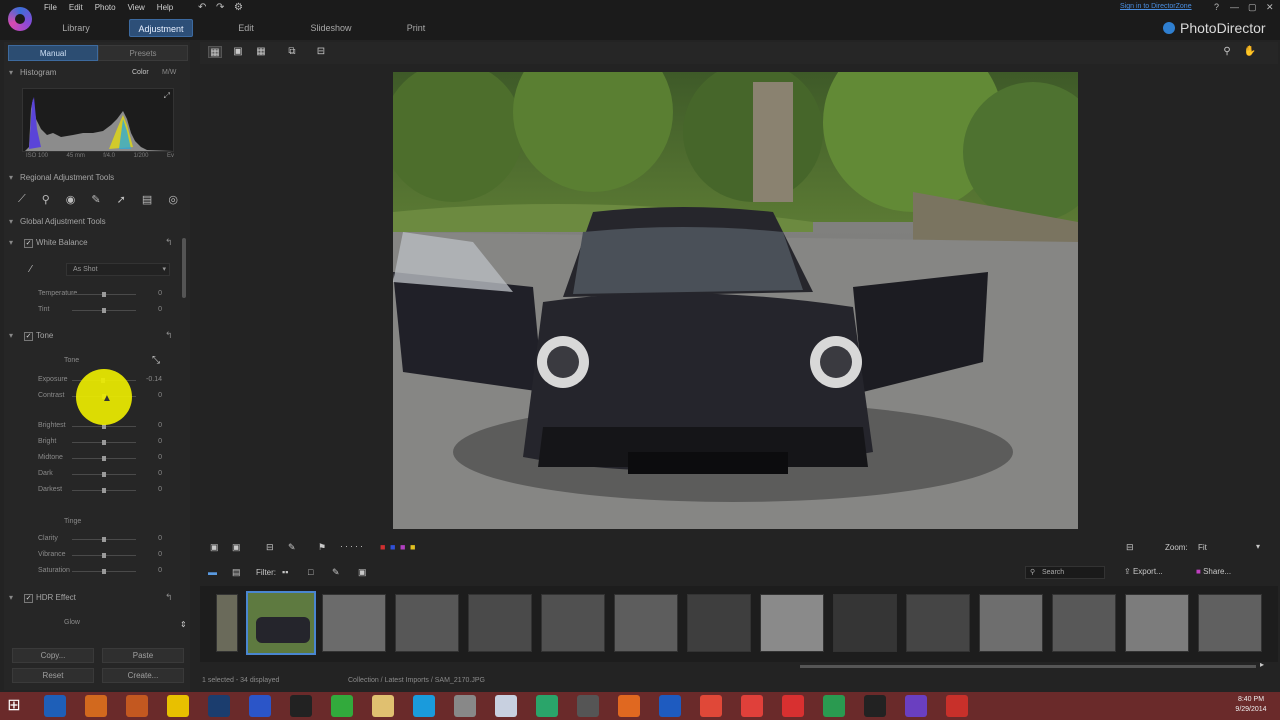  What do you see at coordinates (1227, 52) in the screenshot?
I see `zoom-tool-icon: ⚲` at bounding box center [1227, 52].